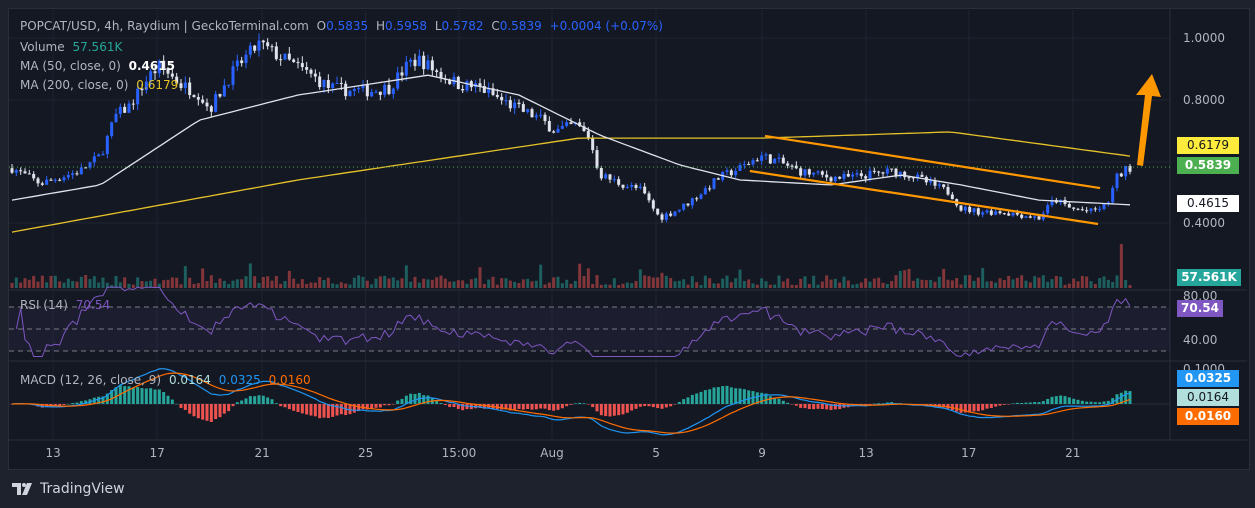 The image size is (1255, 508). What do you see at coordinates (22, 489) in the screenshot?
I see `tradingview-icon` at bounding box center [22, 489].